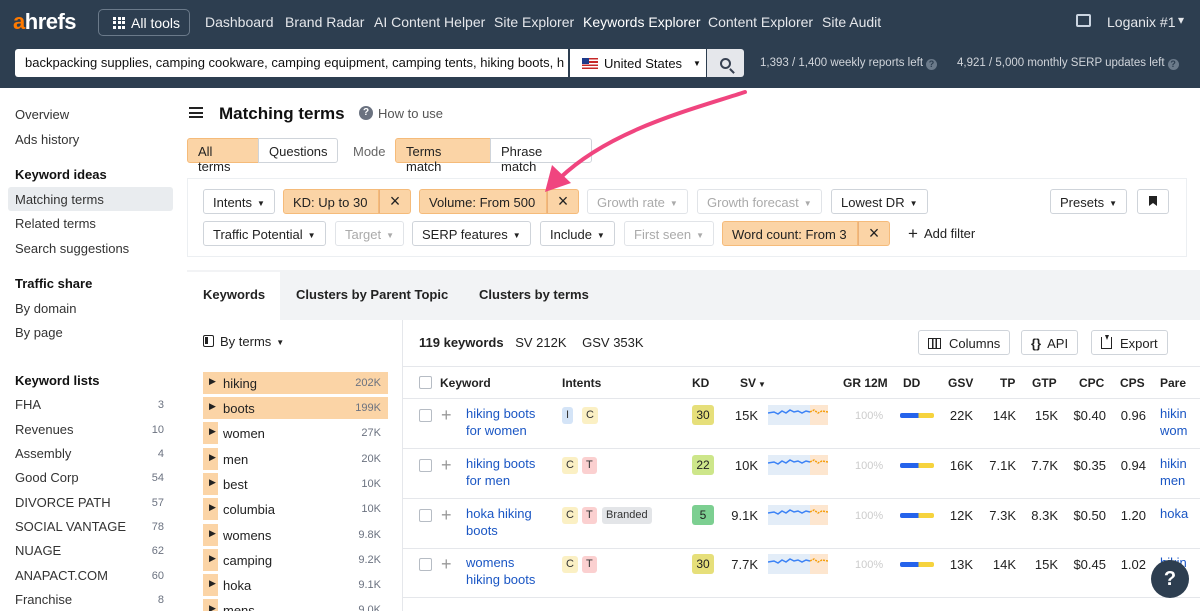 The height and width of the screenshot is (611, 1200). Describe the element at coordinates (61, 575) in the screenshot. I see `sidebar-list-item: ANAPACT.COM` at that location.